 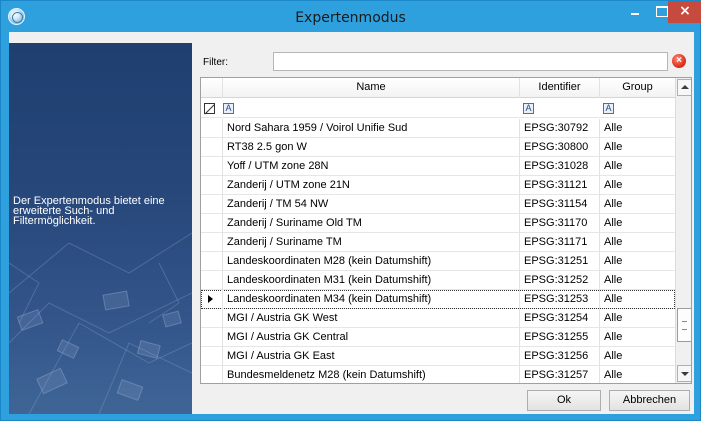 I want to click on window-title: Expertenmodus, so click(x=350, y=18).